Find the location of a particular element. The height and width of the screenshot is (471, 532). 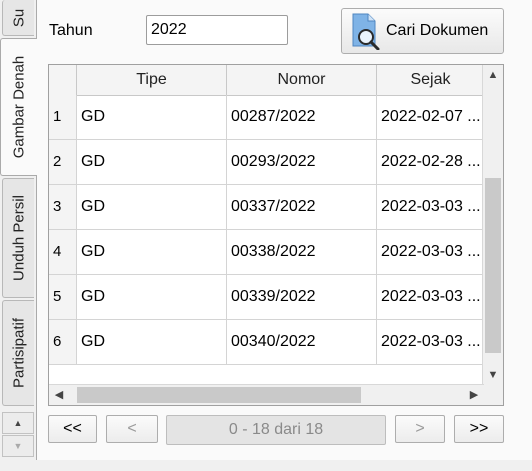

table-header: Tipe Nomor Sejak is located at coordinates (266, 80).